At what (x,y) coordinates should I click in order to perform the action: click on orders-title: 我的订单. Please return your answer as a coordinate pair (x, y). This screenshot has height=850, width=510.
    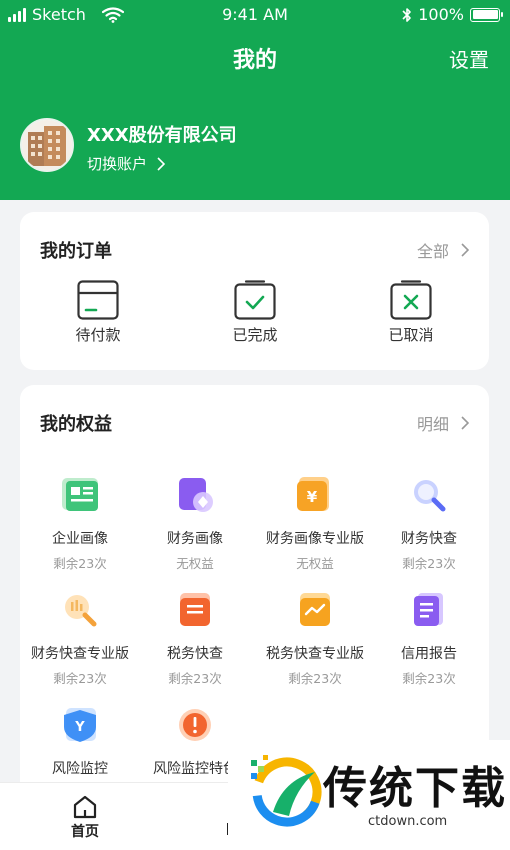
    Looking at the image, I should click on (76, 251).